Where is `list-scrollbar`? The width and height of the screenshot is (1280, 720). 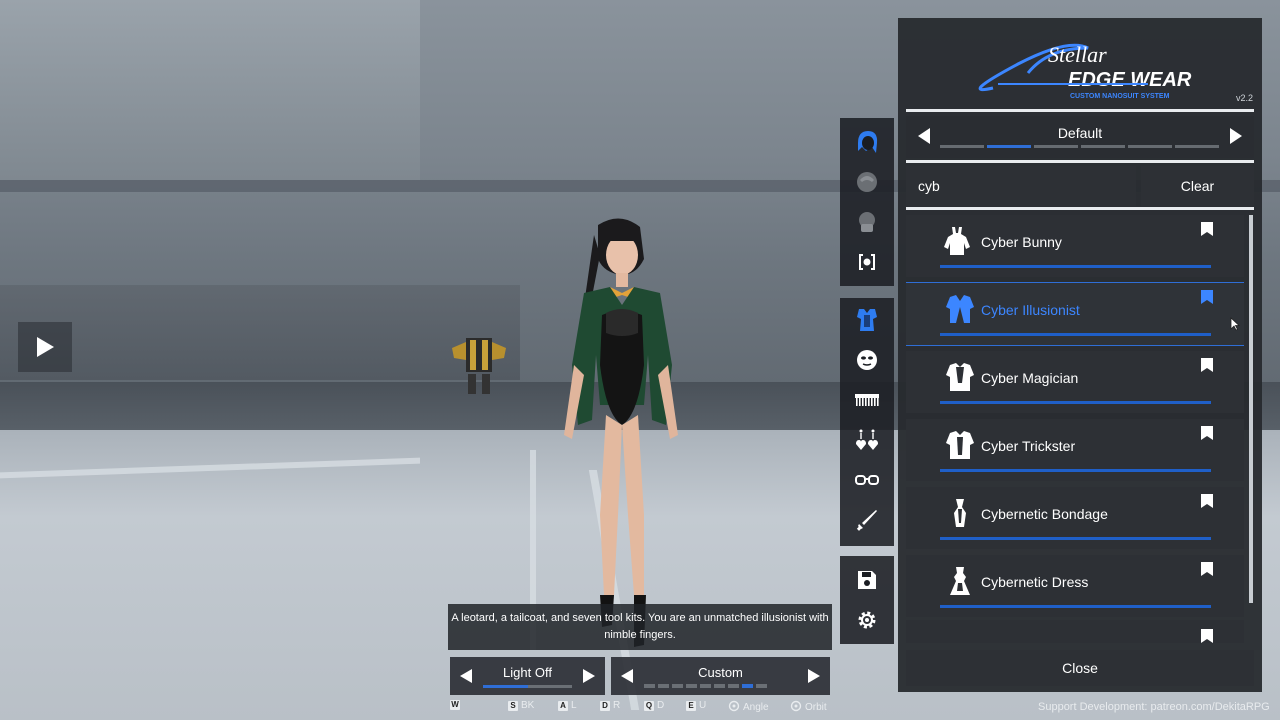
list-scrollbar is located at coordinates (1251, 409).